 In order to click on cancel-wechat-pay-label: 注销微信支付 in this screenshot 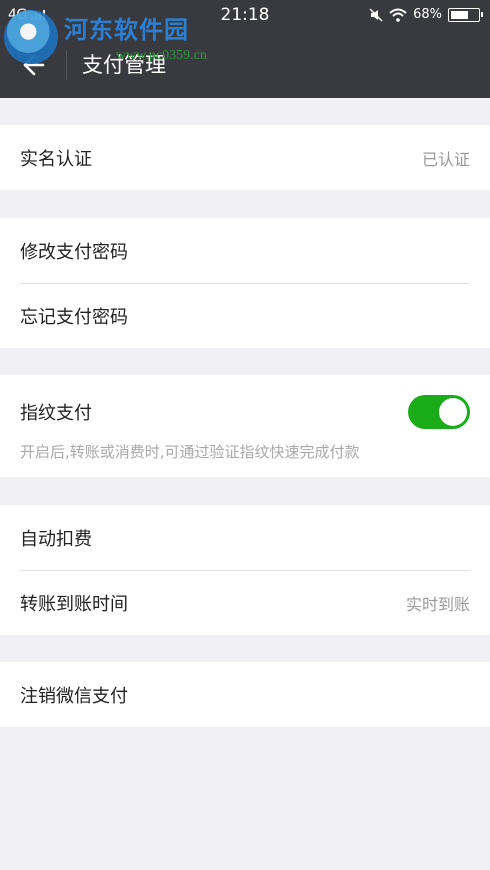, I will do `click(74, 696)`.